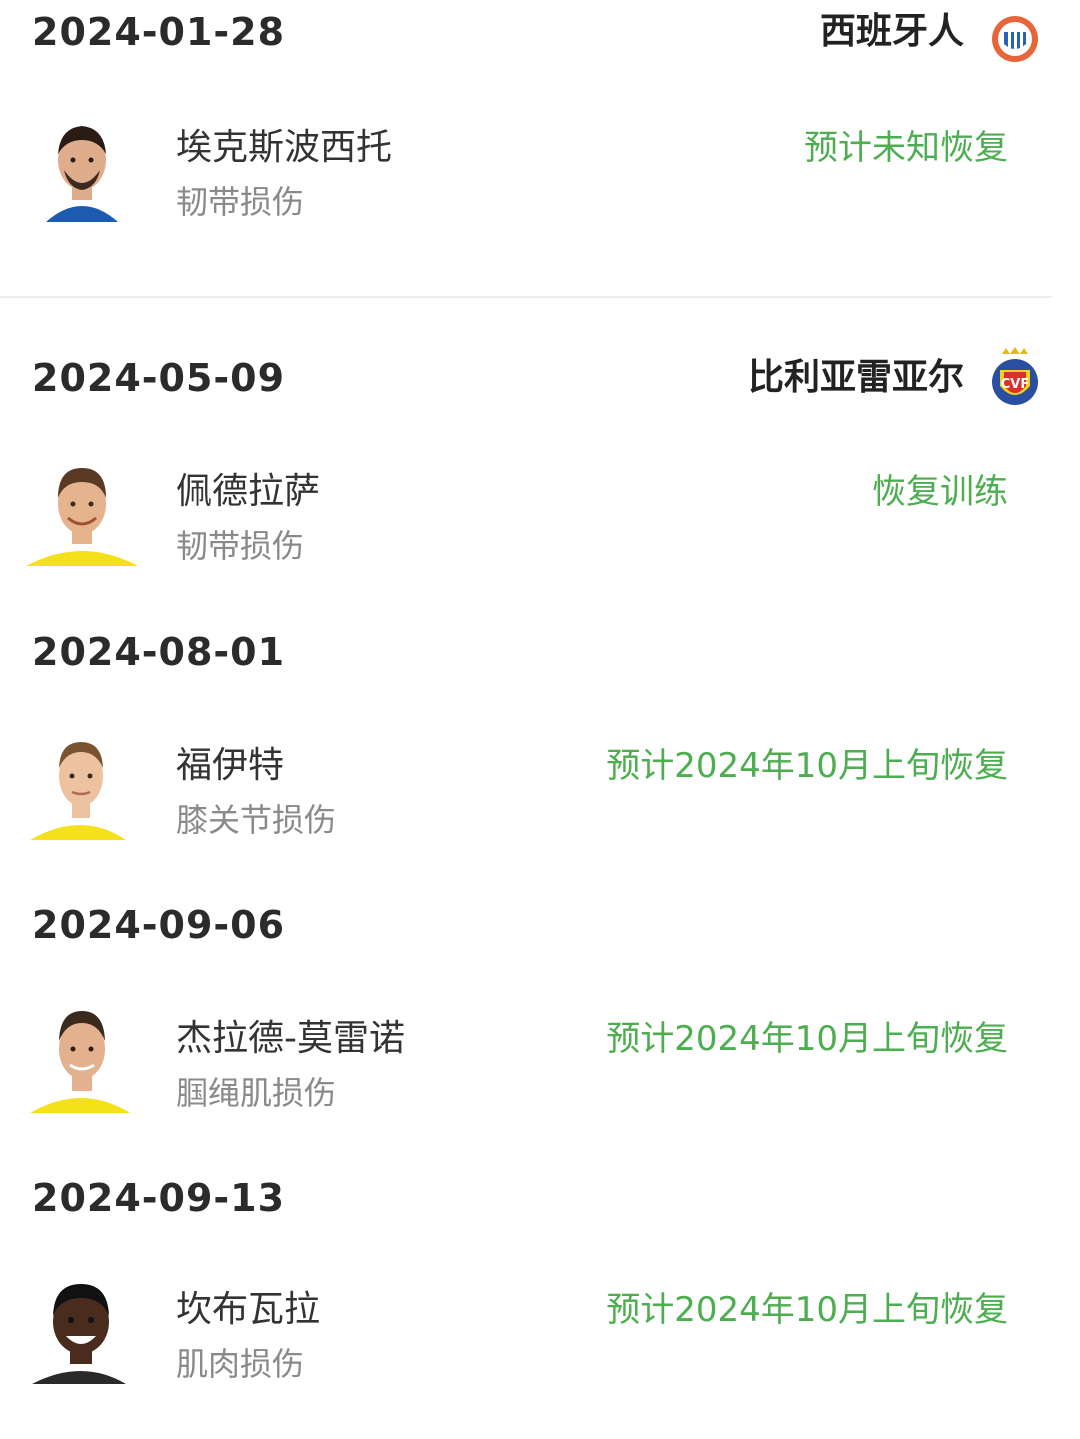  What do you see at coordinates (240, 1364) in the screenshot?
I see `injury-type: 肌肉损伤` at bounding box center [240, 1364].